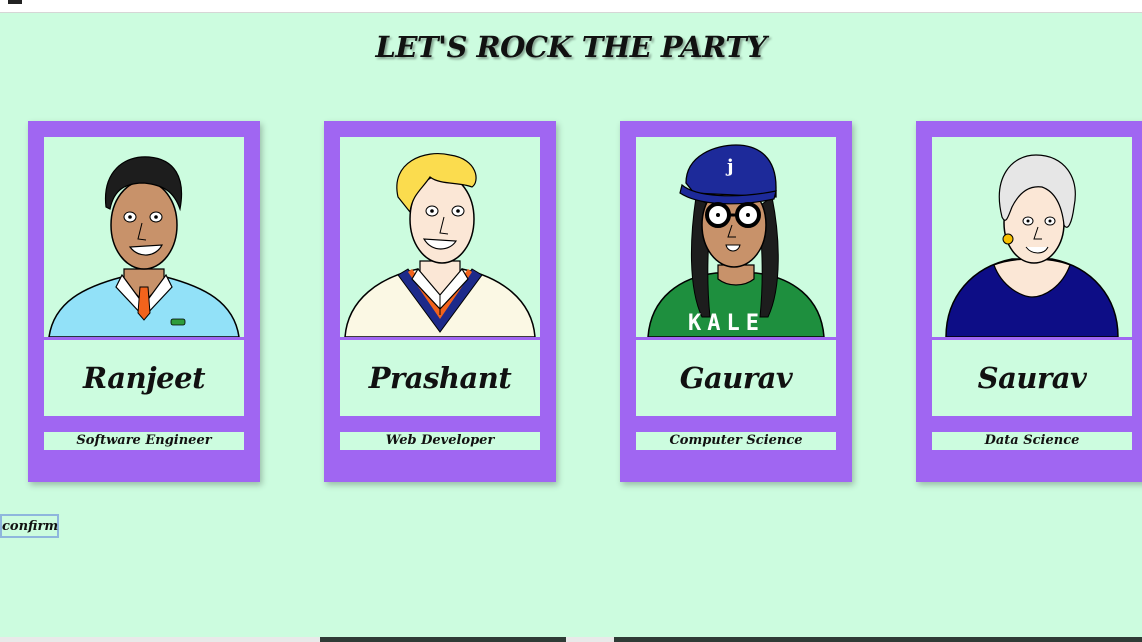 This screenshot has height=642, width=1142. I want to click on card-name: Ranjeet, so click(144, 378).